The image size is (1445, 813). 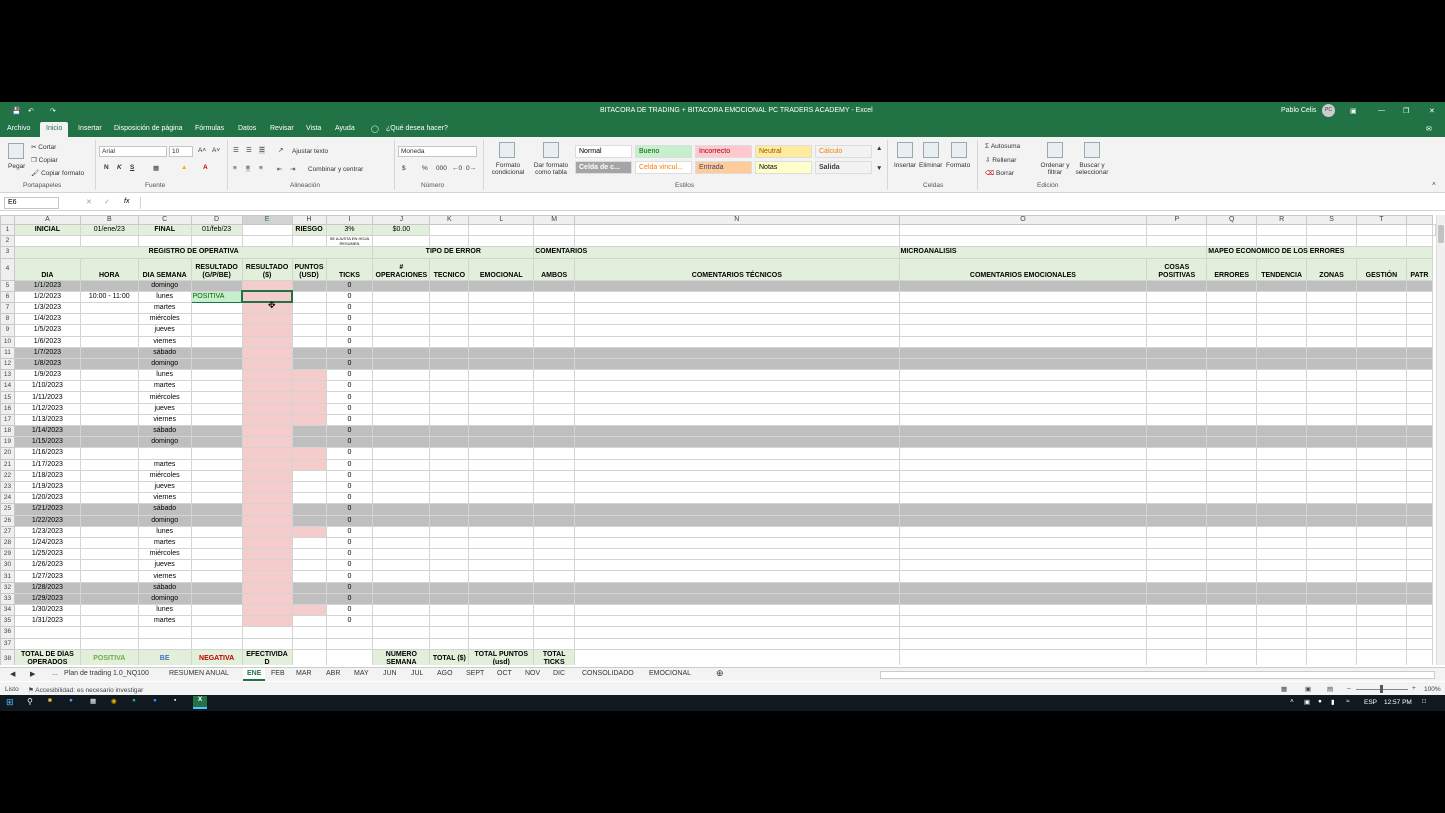 What do you see at coordinates (164, 230) in the screenshot?
I see `label-final: FINAL` at bounding box center [164, 230].